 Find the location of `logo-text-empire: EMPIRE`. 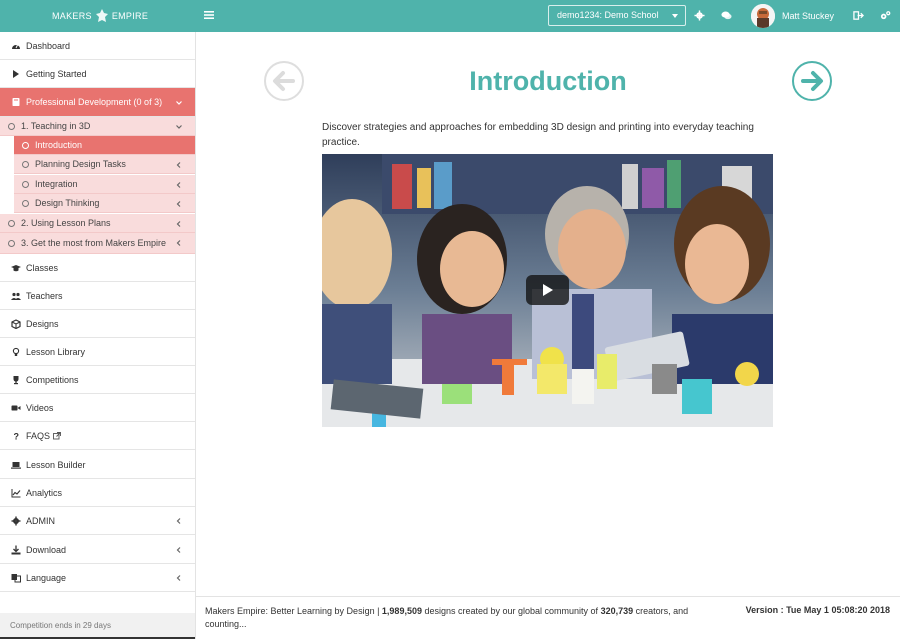

logo-text-empire: EMPIRE is located at coordinates (130, 16).